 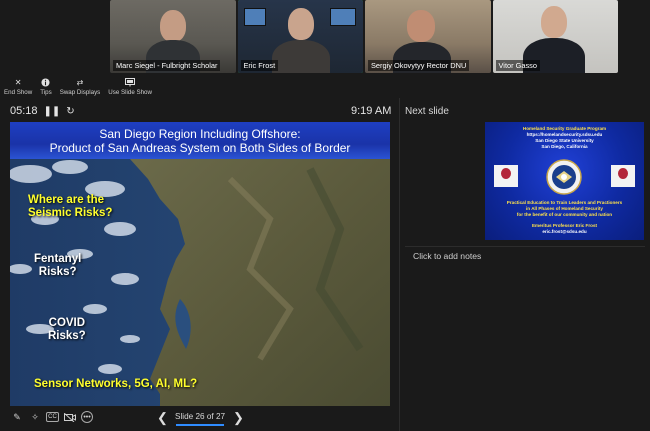 What do you see at coordinates (371, 111) in the screenshot?
I see `clock: 9:19 AM` at bounding box center [371, 111].